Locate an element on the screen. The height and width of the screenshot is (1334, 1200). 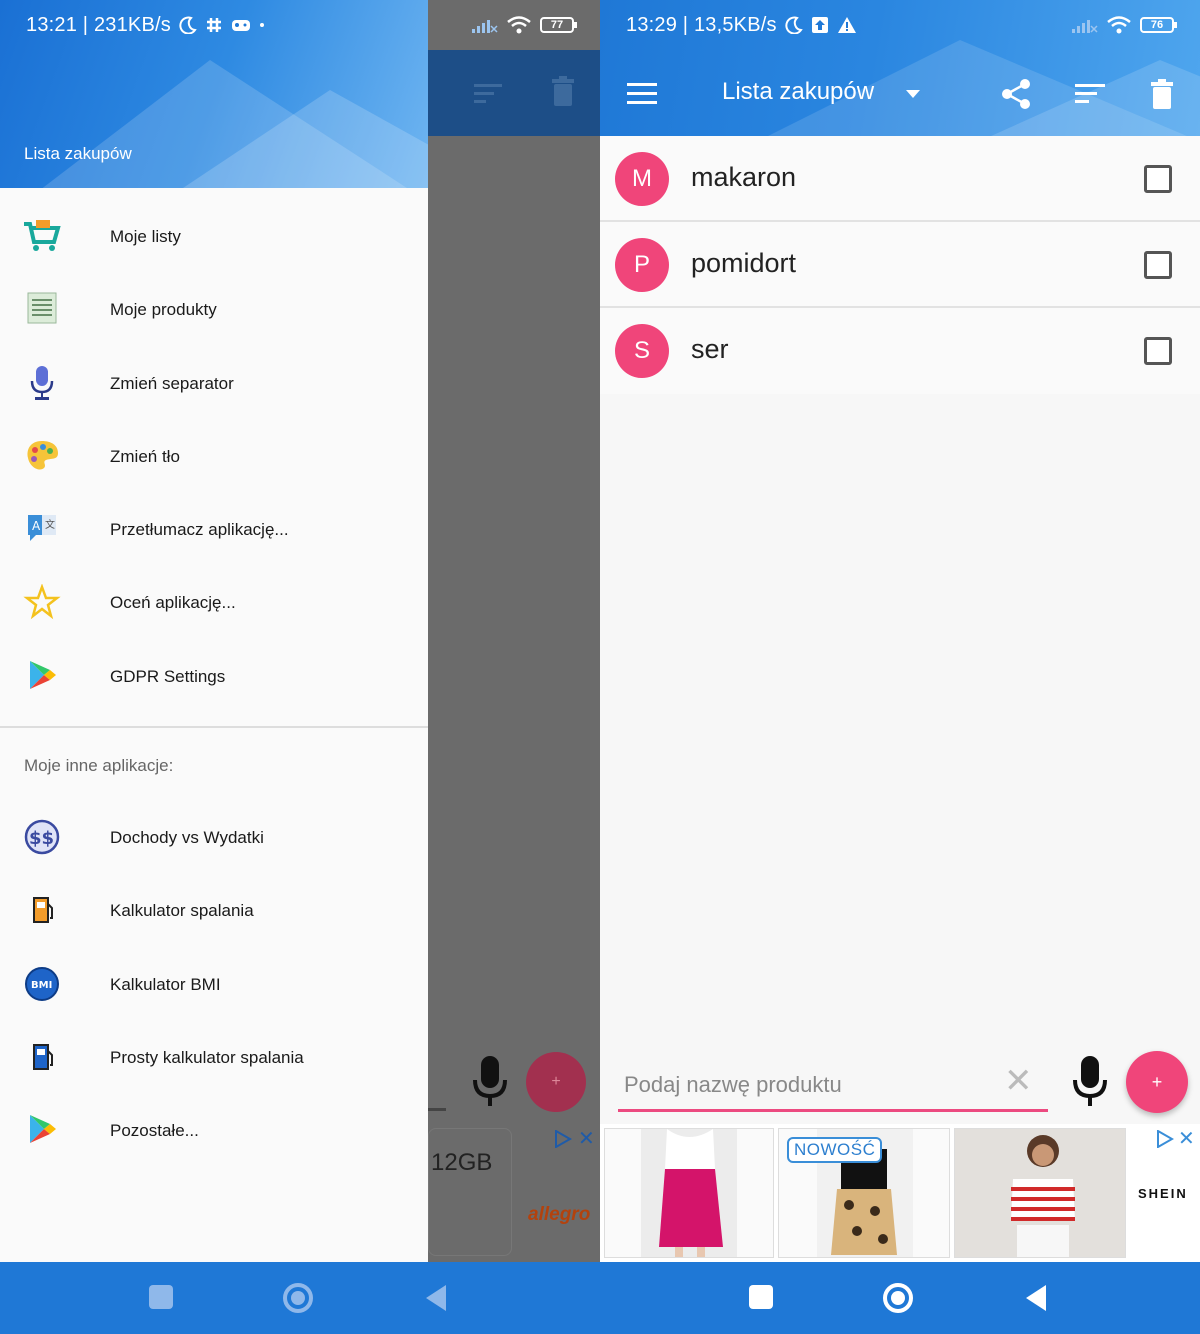
list-item: S ser is located at coordinates (900, 351).